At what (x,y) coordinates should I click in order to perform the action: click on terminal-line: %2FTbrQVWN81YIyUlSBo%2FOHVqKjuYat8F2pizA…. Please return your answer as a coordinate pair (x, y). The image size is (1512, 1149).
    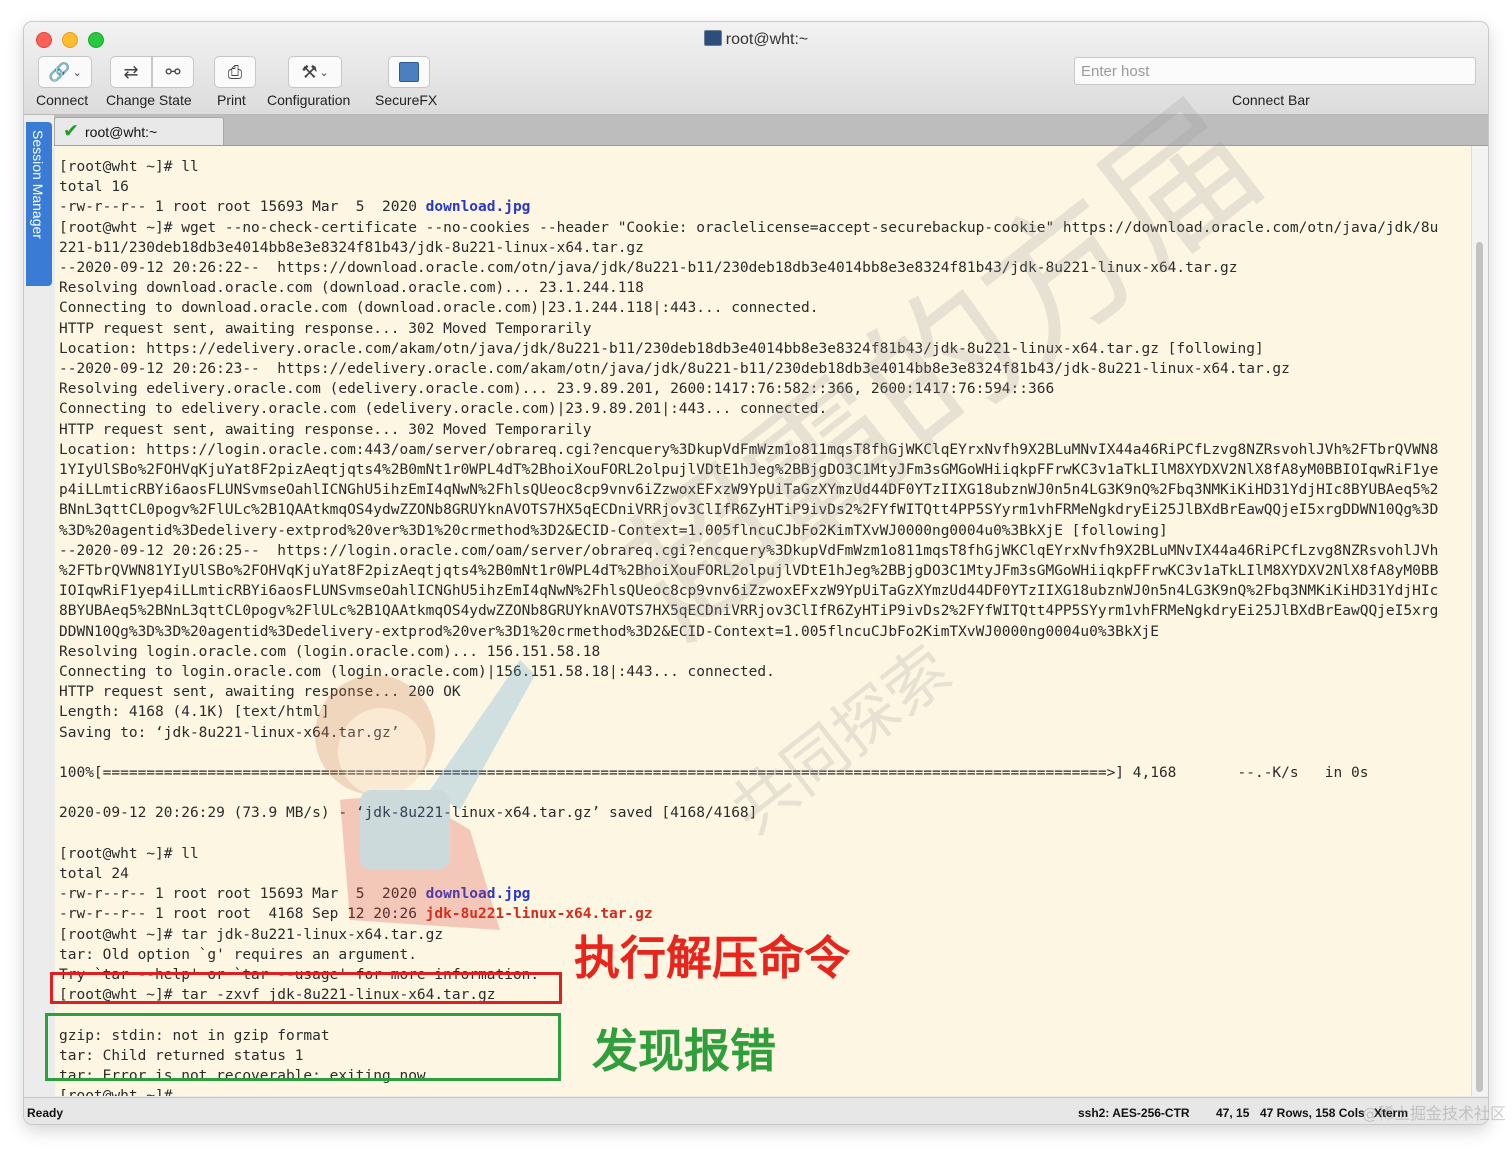
    Looking at the image, I should click on (748, 571).